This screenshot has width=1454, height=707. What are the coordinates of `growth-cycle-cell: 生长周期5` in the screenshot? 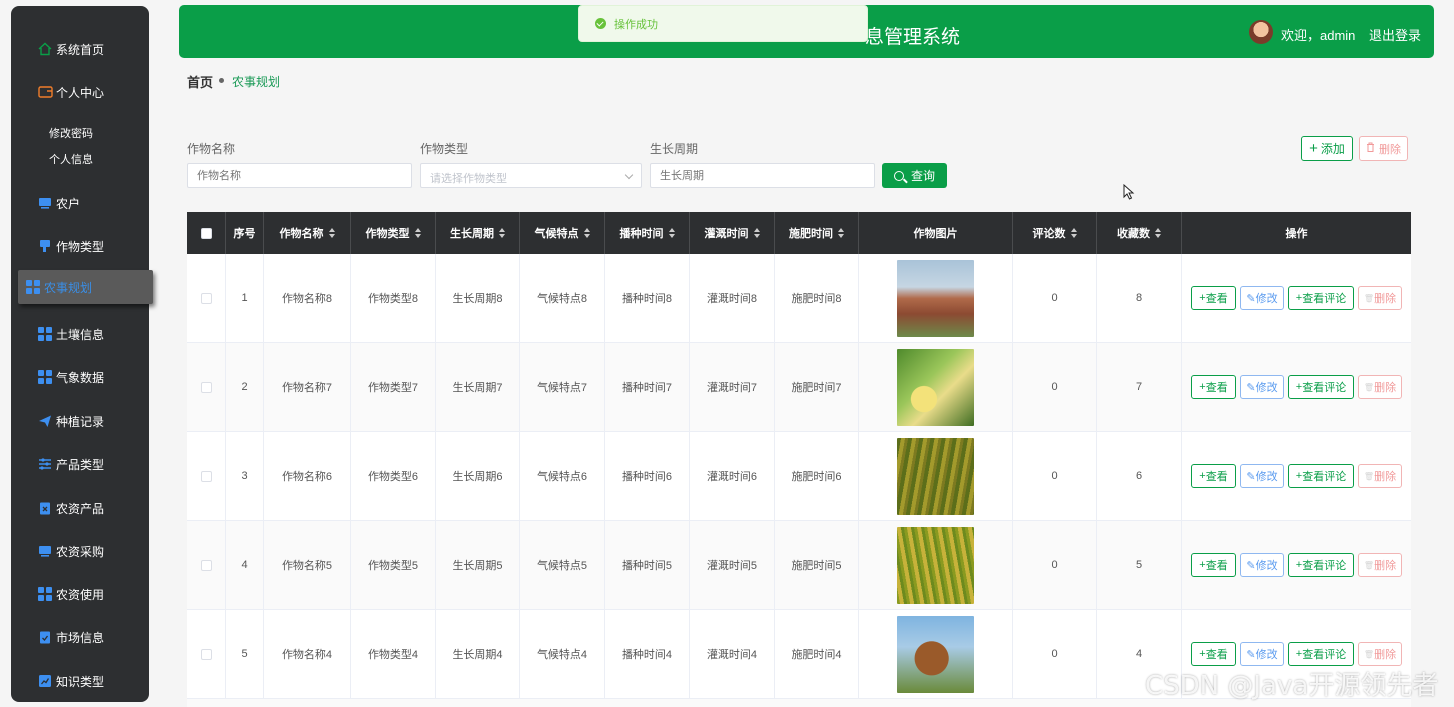 It's located at (478, 565).